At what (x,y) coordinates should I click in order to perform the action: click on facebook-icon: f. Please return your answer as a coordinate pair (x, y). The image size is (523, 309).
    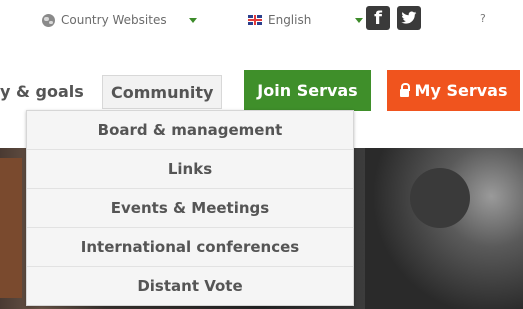
    Looking at the image, I should click on (378, 18).